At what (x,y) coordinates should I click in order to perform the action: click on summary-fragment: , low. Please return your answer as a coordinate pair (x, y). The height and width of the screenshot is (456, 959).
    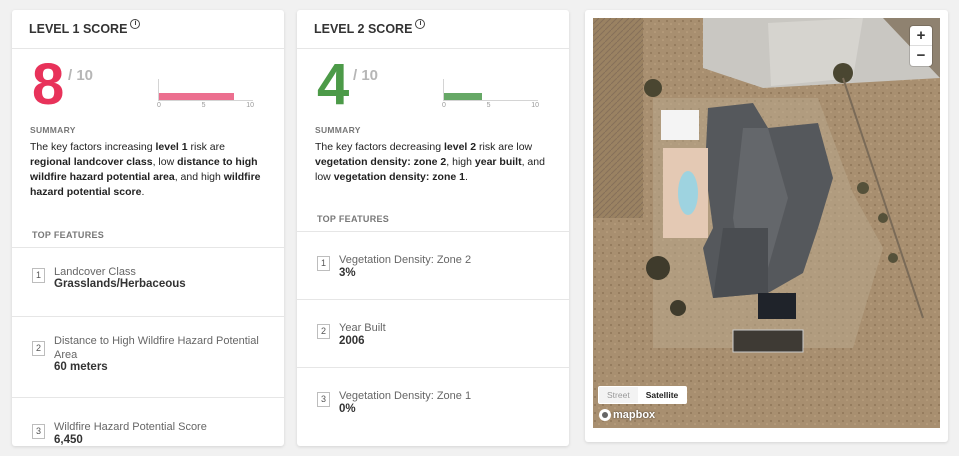
    Looking at the image, I should click on (165, 162).